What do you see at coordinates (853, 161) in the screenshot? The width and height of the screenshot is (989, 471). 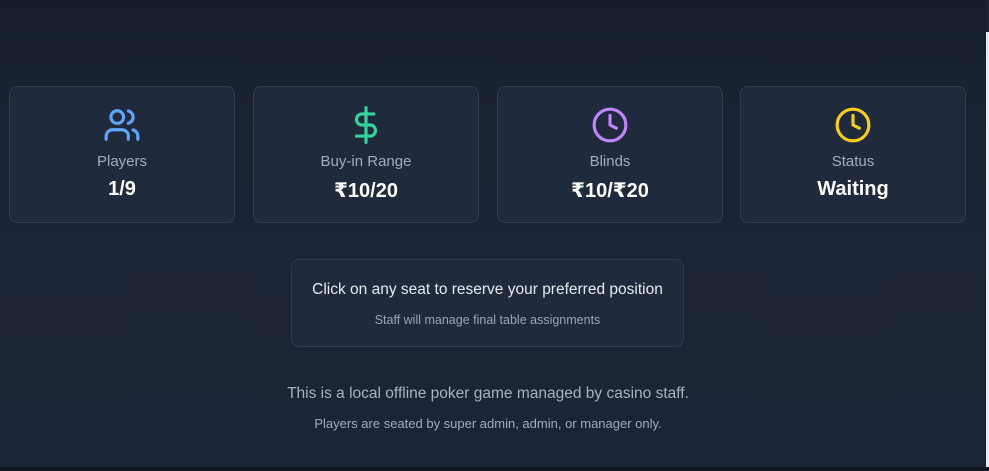 I see `stat-label: Status` at bounding box center [853, 161].